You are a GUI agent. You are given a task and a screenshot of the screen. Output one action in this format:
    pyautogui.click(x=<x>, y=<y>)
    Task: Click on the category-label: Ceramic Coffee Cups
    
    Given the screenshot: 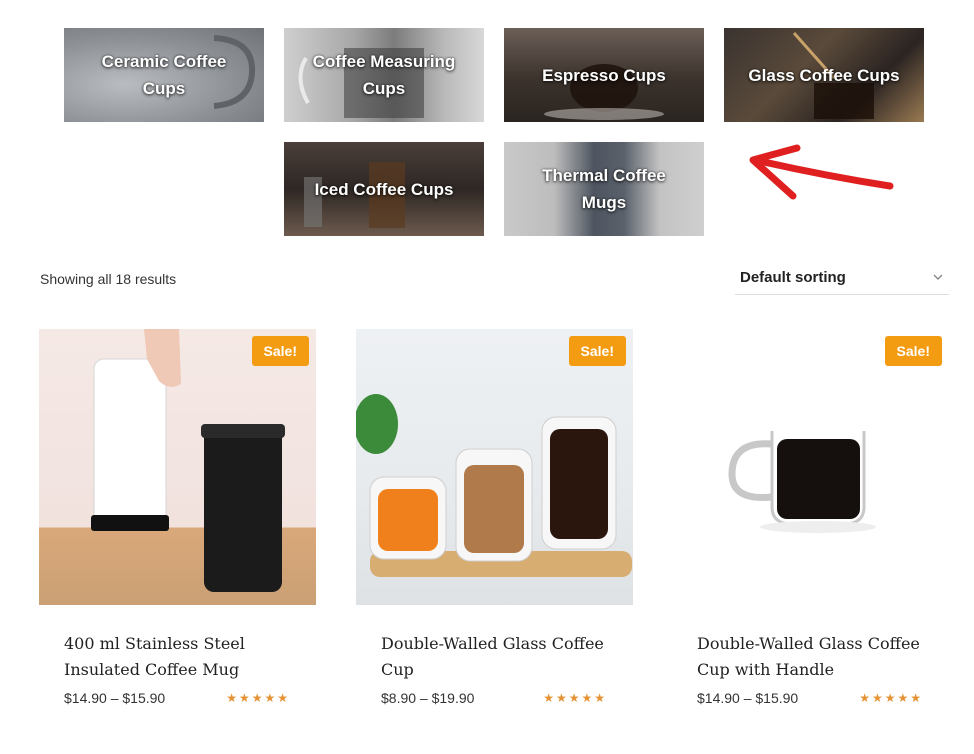 What is the action you would take?
    pyautogui.click(x=164, y=75)
    